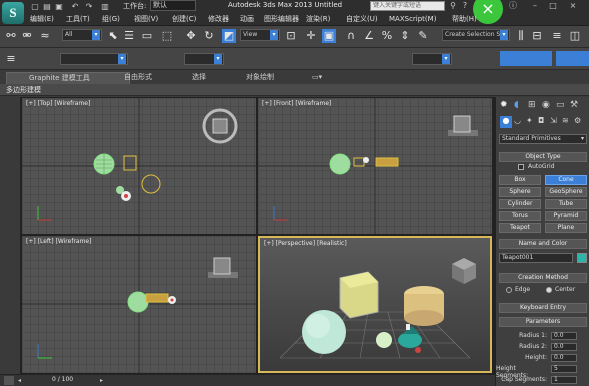 Image resolution: width=589 pixels, height=386 pixels. What do you see at coordinates (423, 36) in the screenshot?
I see `edit-named-selection-icon: ✎` at bounding box center [423, 36].